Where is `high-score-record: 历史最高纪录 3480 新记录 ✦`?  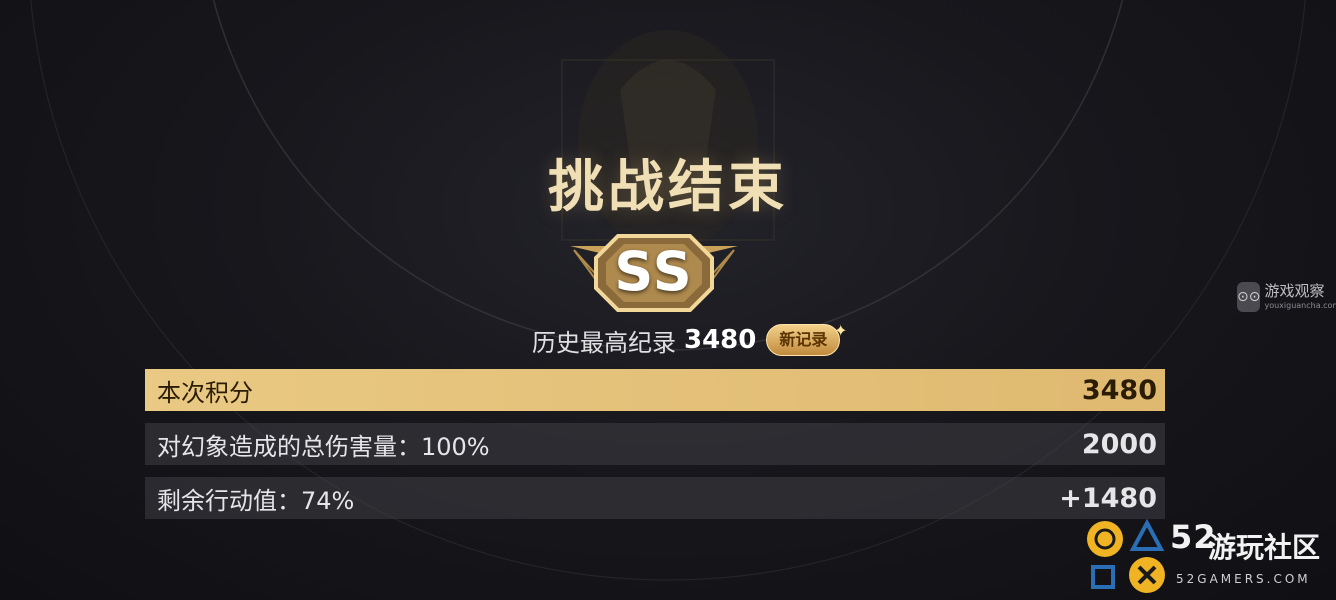
high-score-record: 历史最高纪录 3480 新记录 ✦ is located at coordinates (689, 339).